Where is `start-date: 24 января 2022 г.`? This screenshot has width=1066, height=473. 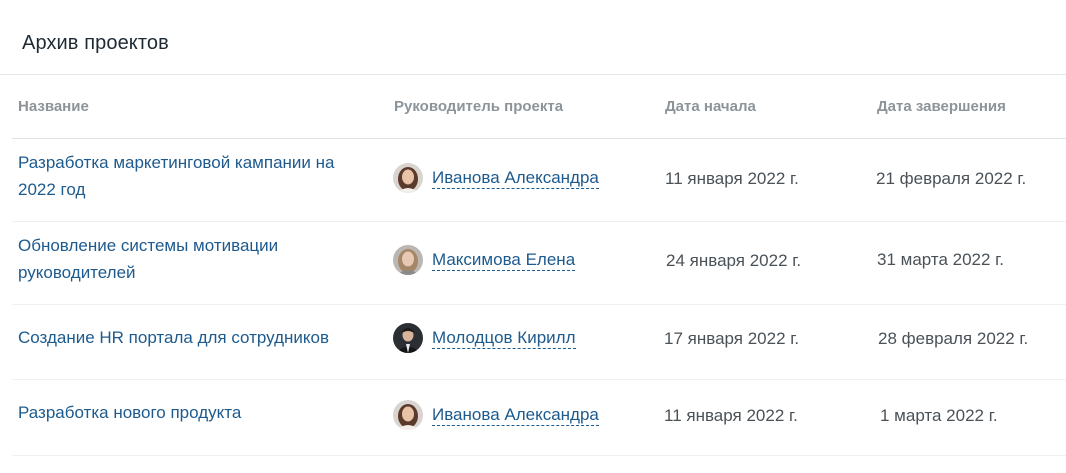
start-date: 24 января 2022 г. is located at coordinates (734, 260).